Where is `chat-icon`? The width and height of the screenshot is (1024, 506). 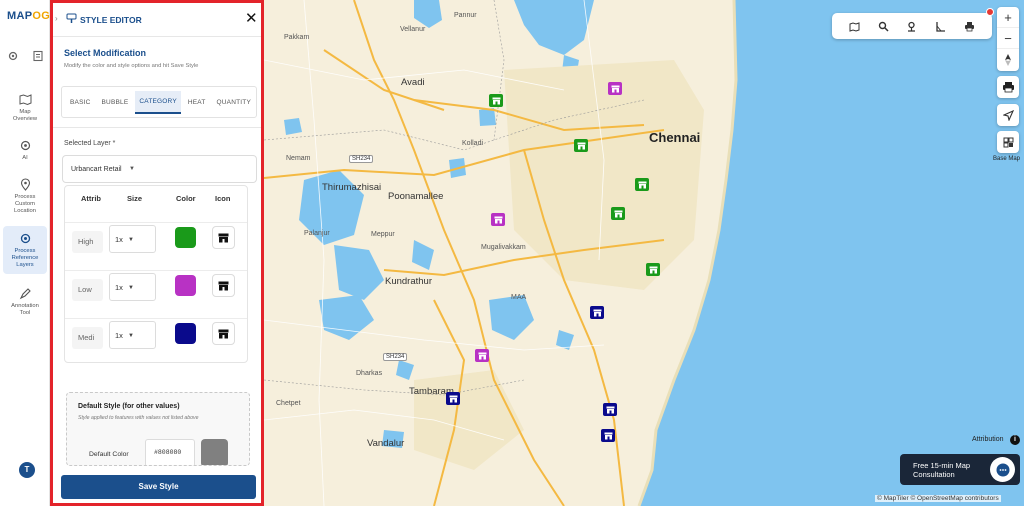 chat-icon is located at coordinates (1002, 469).